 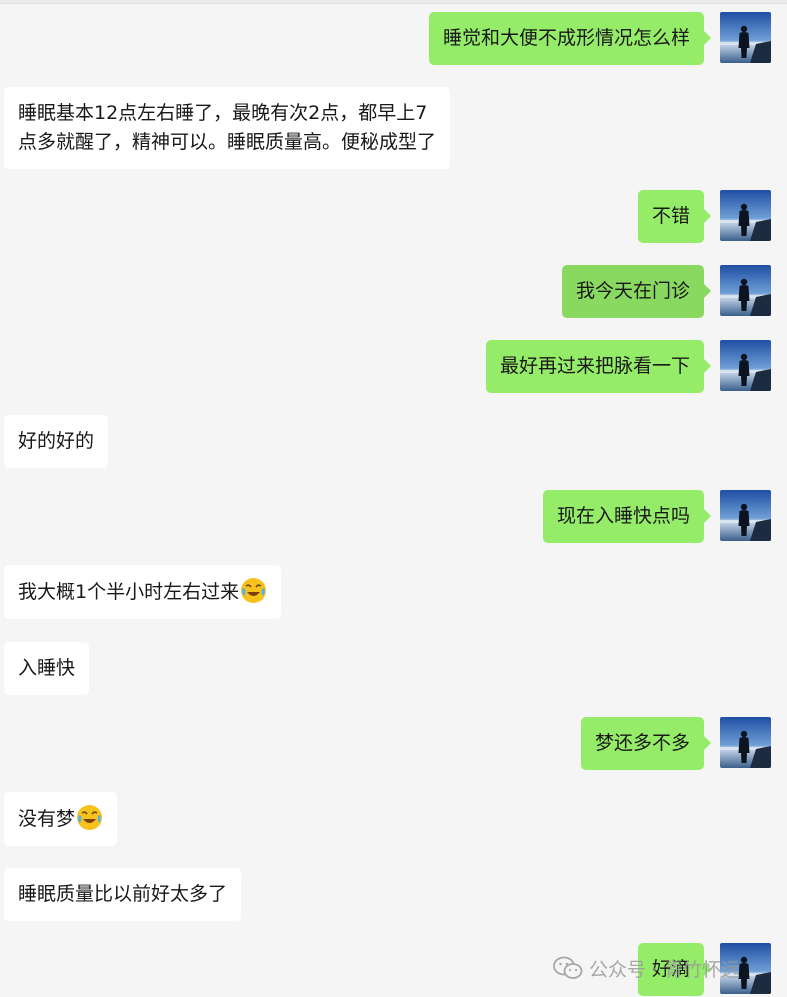 I want to click on message-bubble-self: 梦还多不多, so click(x=646, y=743).